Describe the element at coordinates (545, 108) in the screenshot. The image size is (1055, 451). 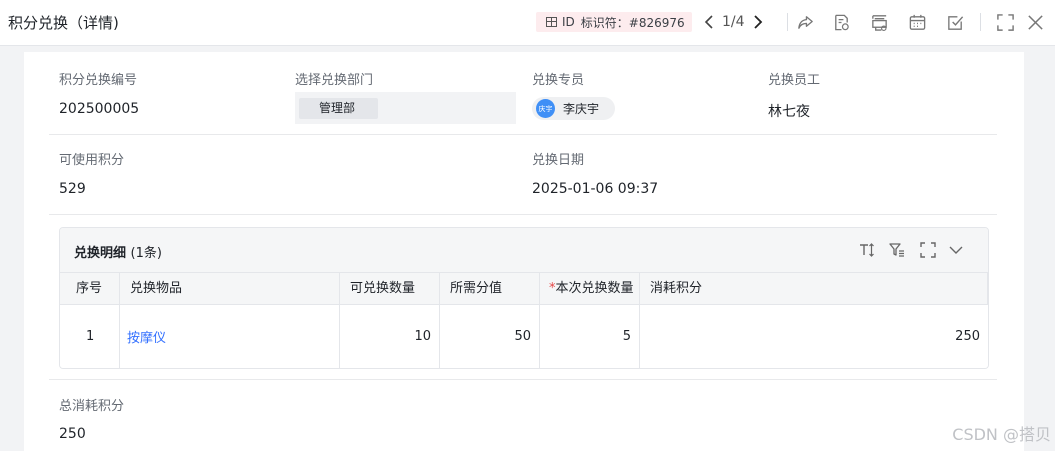
I see `avatar: 庆宇` at that location.